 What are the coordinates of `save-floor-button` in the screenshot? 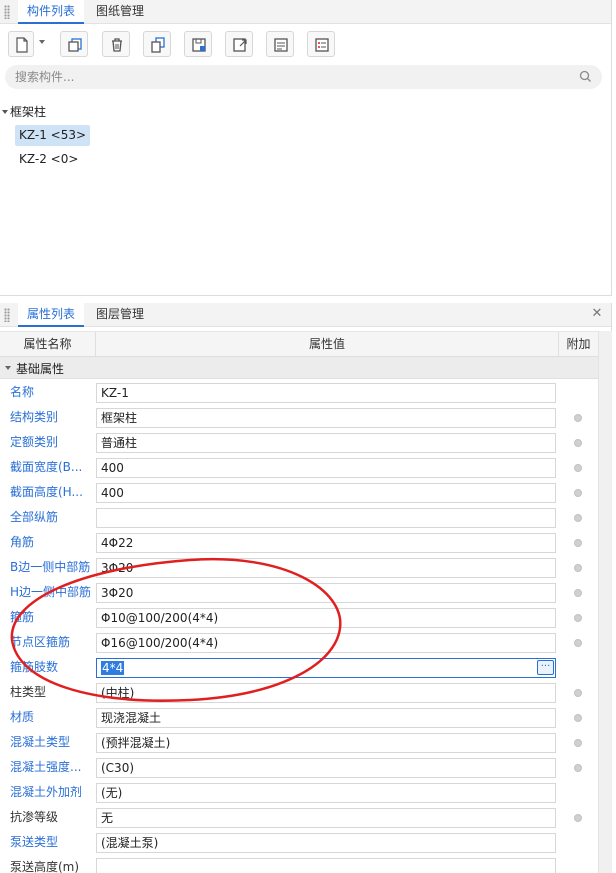 It's located at (198, 44).